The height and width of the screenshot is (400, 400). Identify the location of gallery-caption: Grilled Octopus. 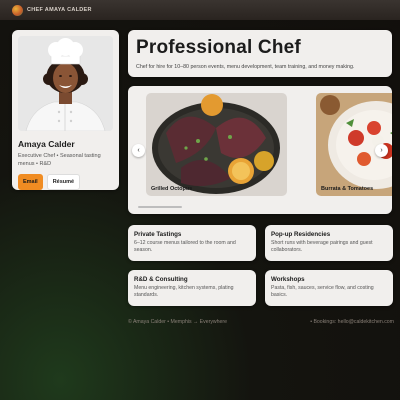
(172, 189).